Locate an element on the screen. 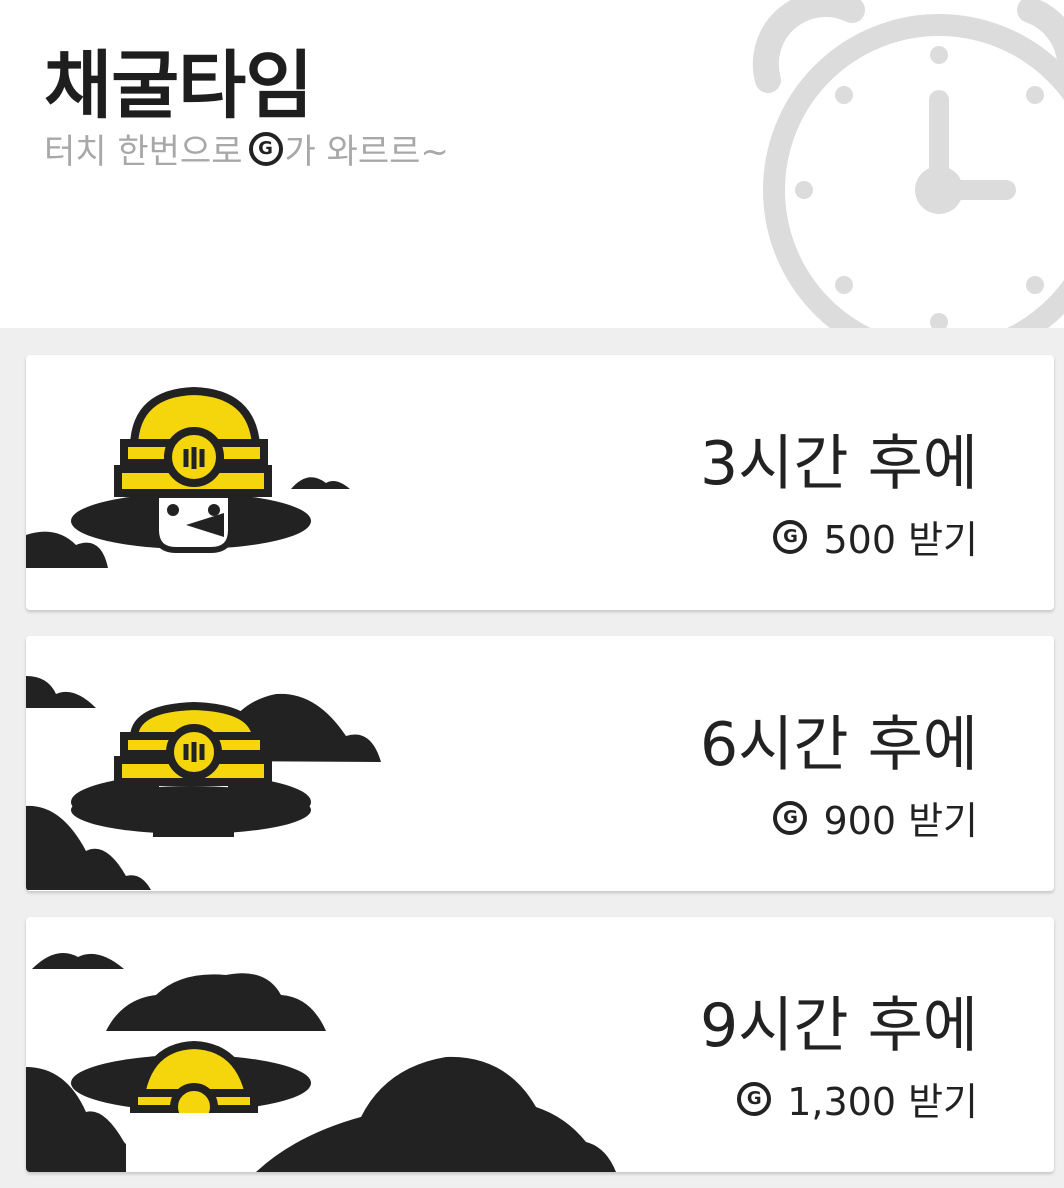 The height and width of the screenshot is (1188, 1064). page-title: 채굴타임 is located at coordinates (178, 86).